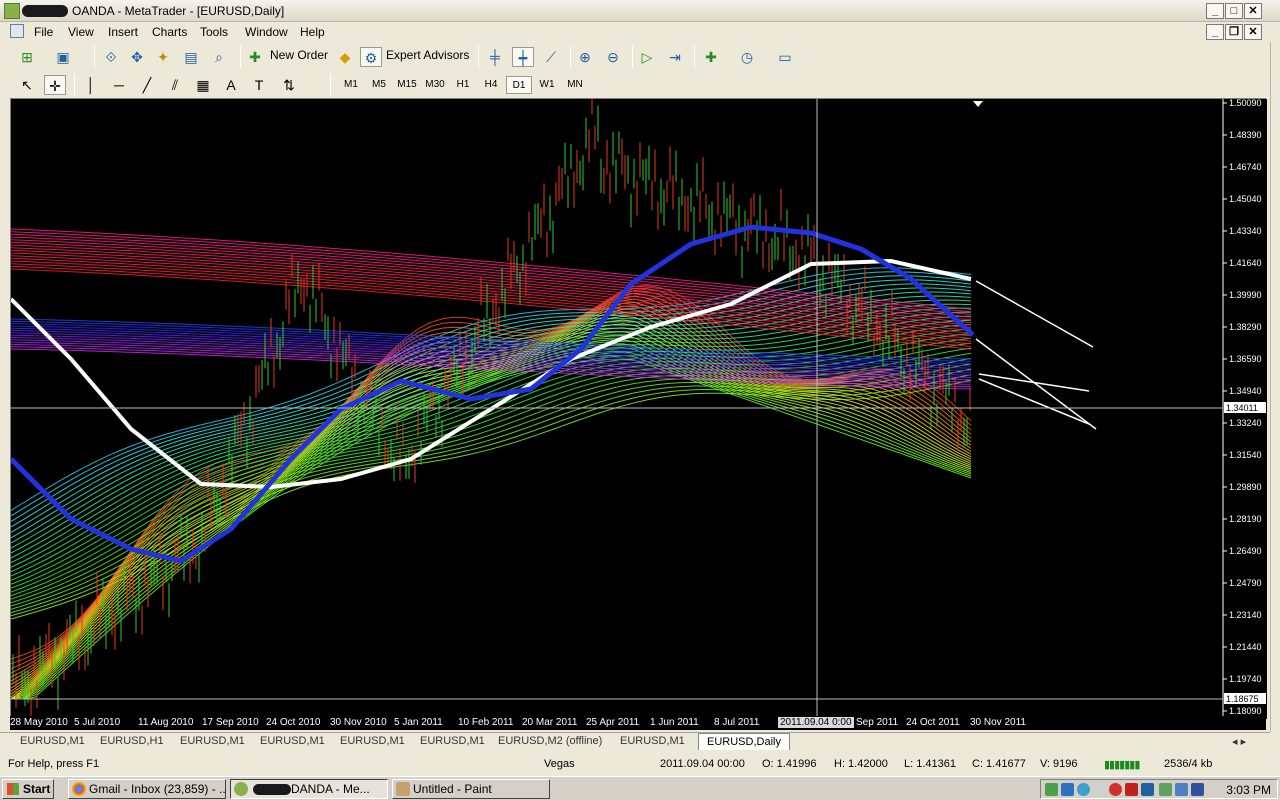 The width and height of the screenshot is (1280, 800). I want to click on menu-insert: Insert, so click(123, 32).